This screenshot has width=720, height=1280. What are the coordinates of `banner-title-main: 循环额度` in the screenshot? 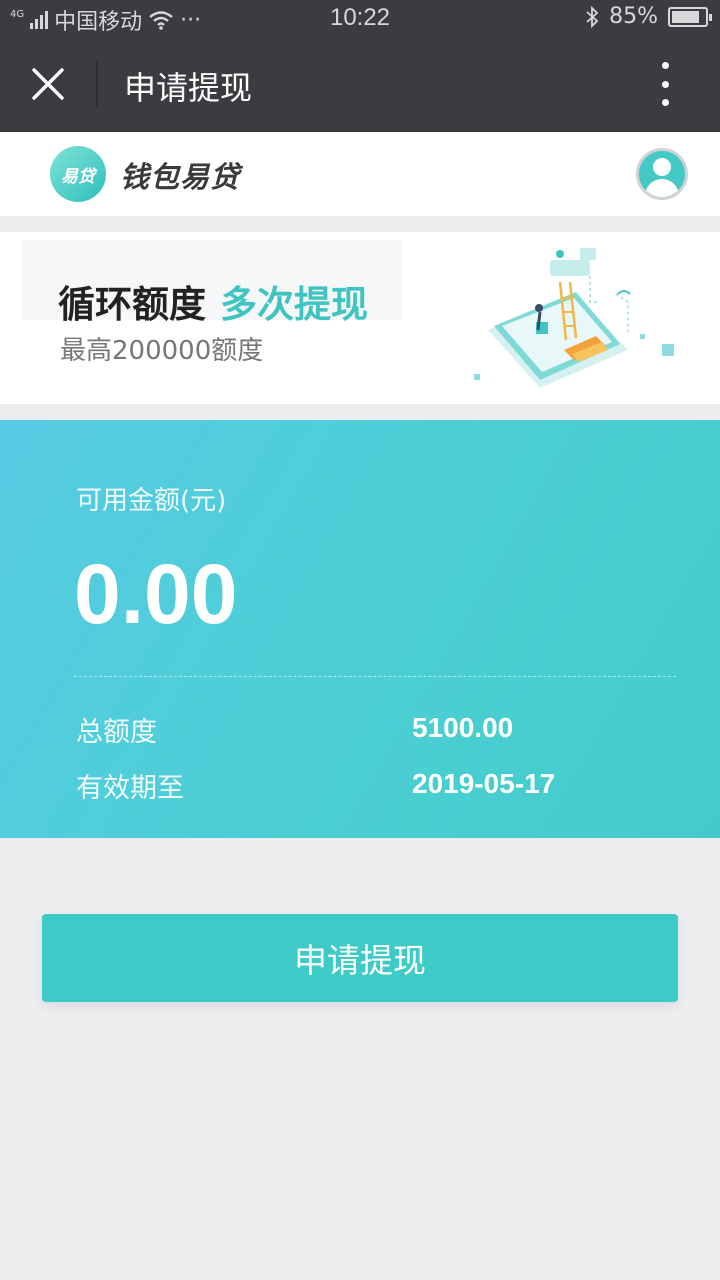 It's located at (132, 304).